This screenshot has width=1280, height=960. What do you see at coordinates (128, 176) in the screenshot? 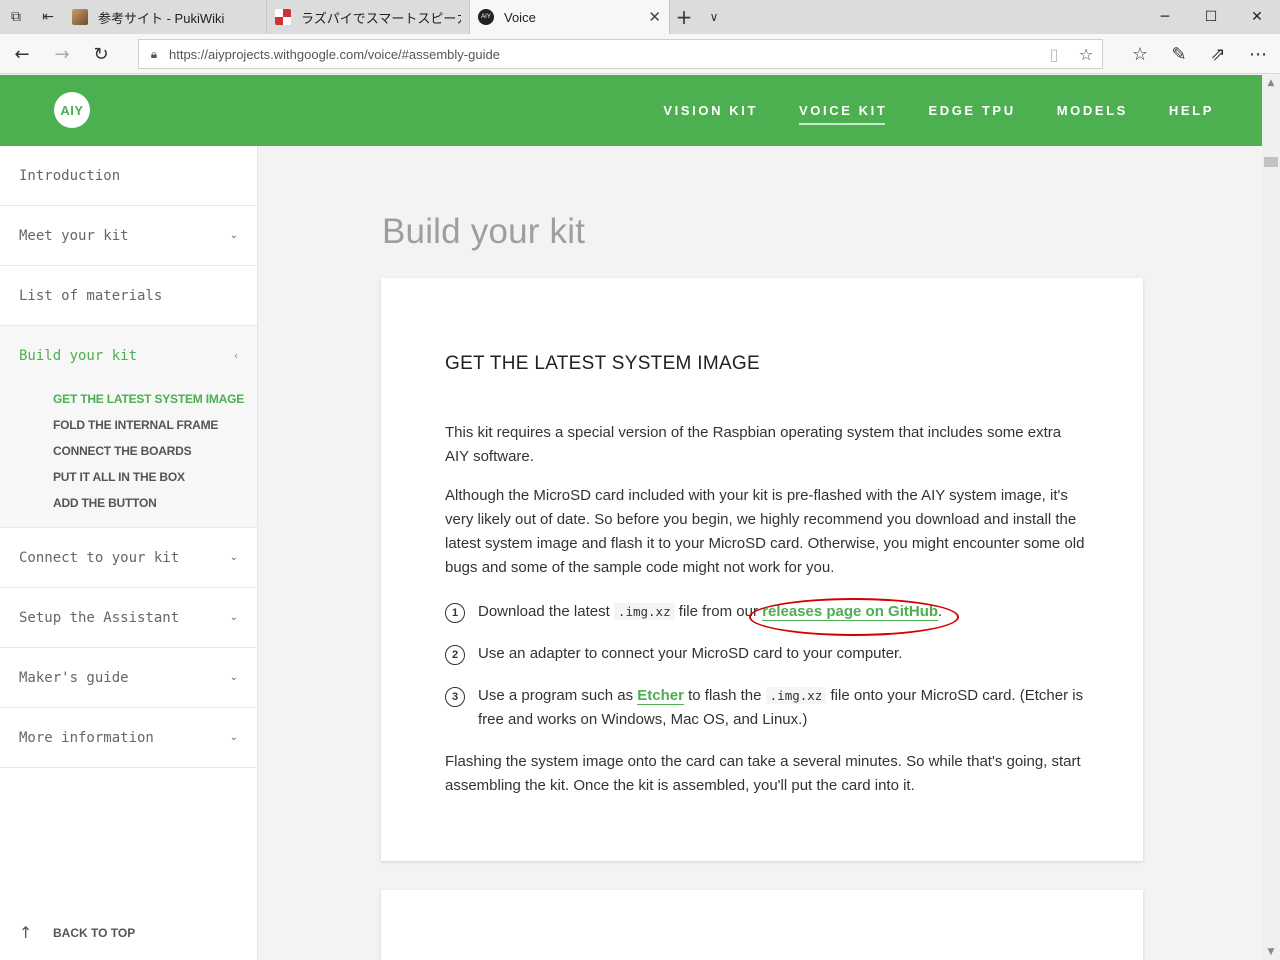
I see `sidebar-item-introduction: Introduction` at bounding box center [128, 176].